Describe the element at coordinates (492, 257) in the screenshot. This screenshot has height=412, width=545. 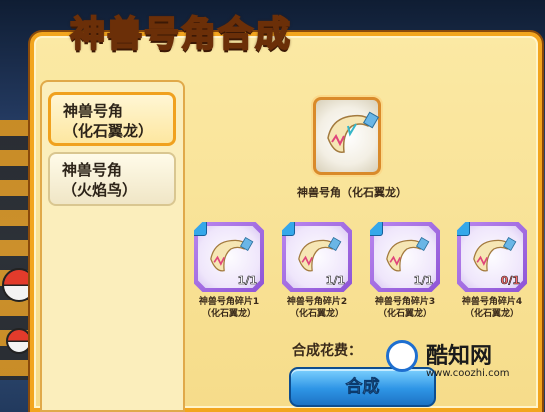
I see `fragment-slot-4: 0/1` at that location.